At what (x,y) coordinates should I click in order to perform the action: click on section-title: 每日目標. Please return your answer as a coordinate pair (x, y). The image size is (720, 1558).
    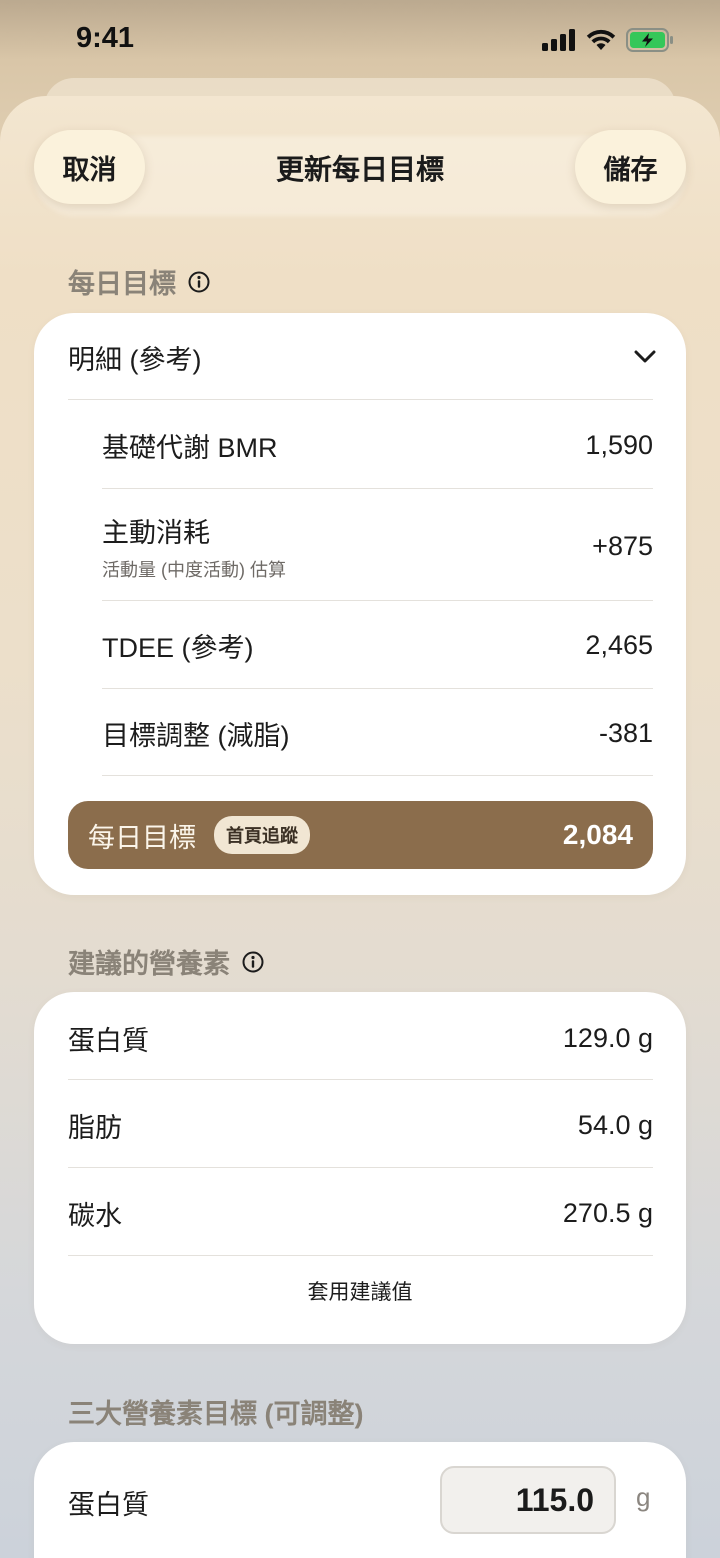
    Looking at the image, I should click on (122, 284).